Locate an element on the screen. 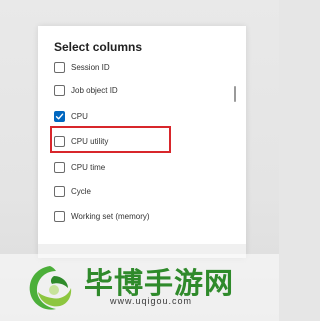  brand-logo-icon is located at coordinates (50, 288).